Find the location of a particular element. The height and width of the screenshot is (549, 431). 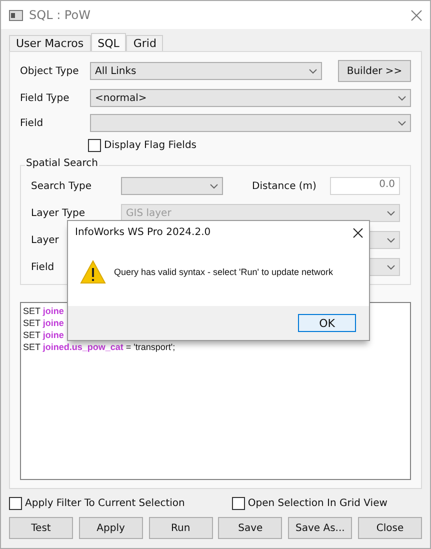

window-icon is located at coordinates (16, 15).